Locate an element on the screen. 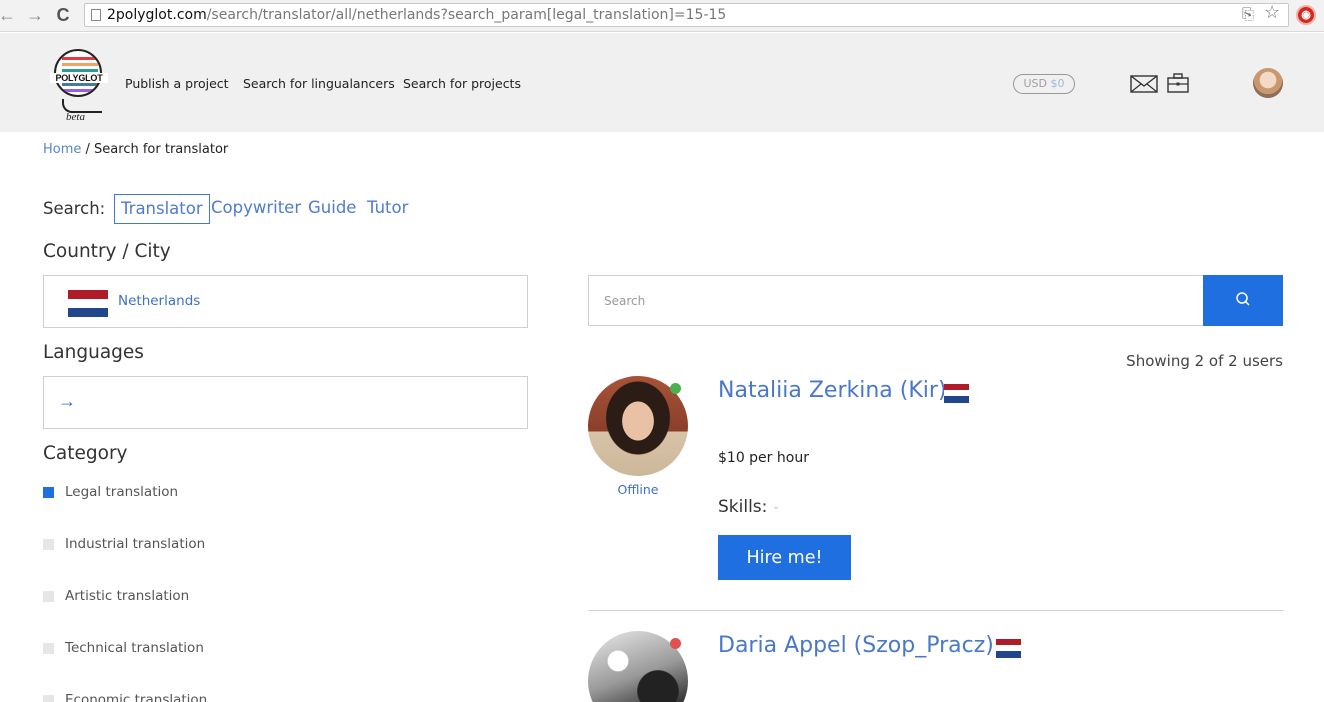  category-label: Technical translation is located at coordinates (134, 648).